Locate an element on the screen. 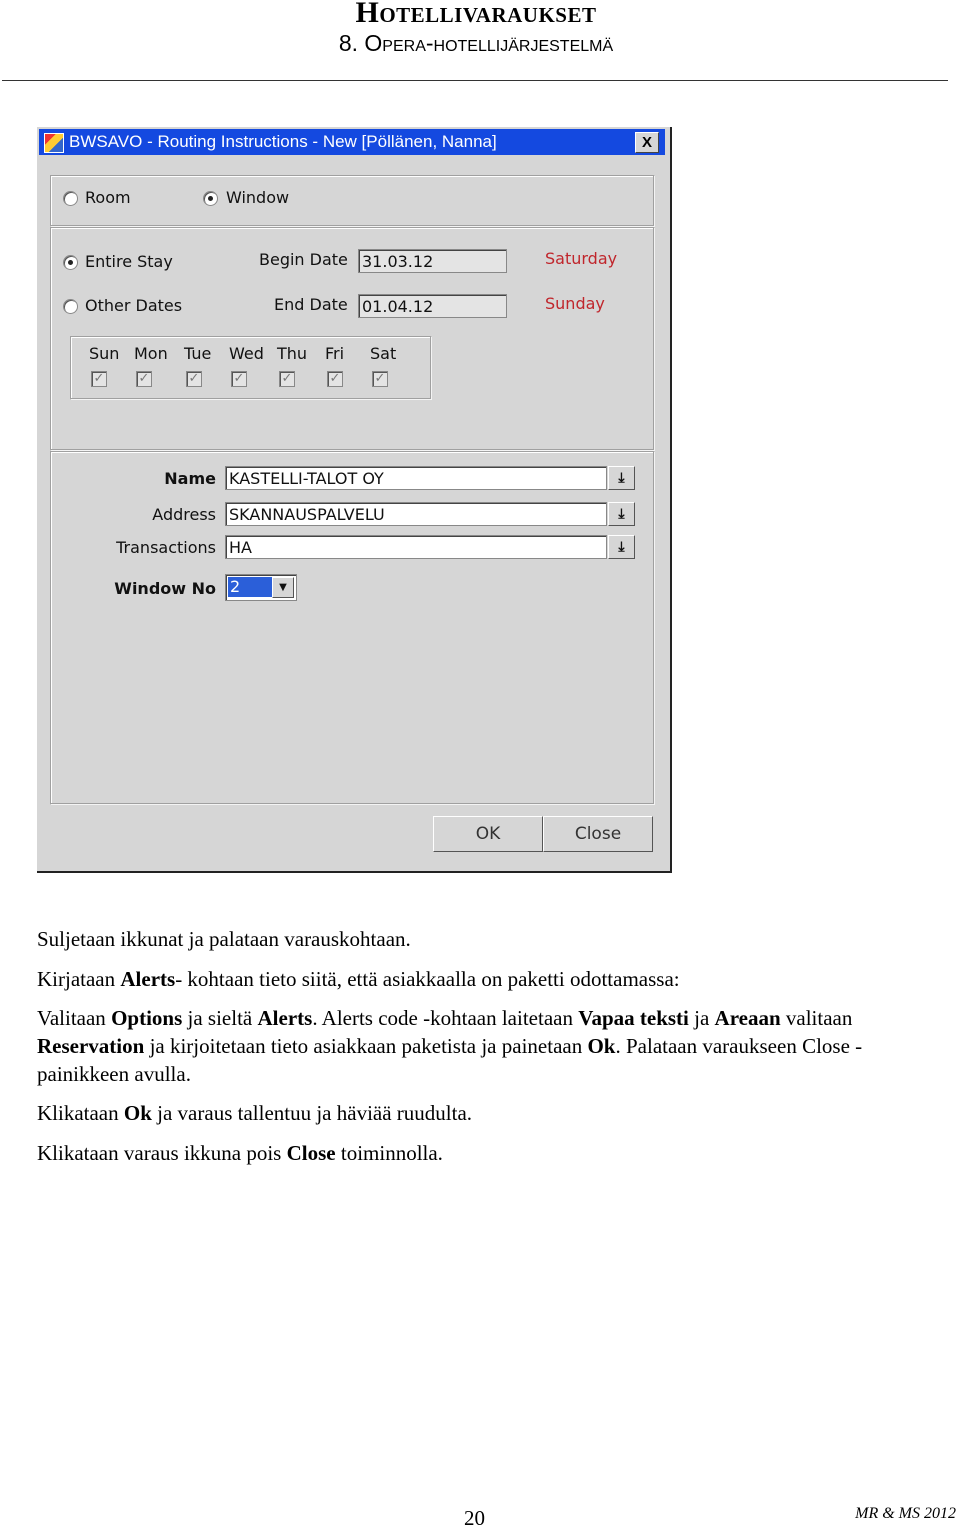  text-segment: Kirjataan is located at coordinates (79, 979).